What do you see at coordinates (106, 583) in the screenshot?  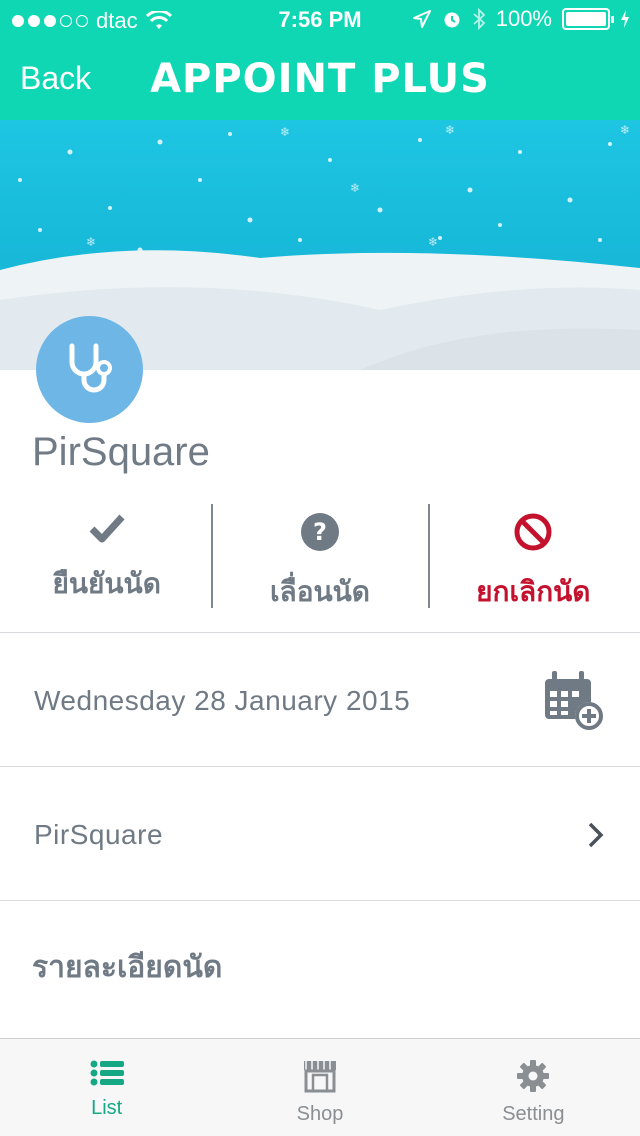 I see `confirm-label: ยืนยันนัด` at bounding box center [106, 583].